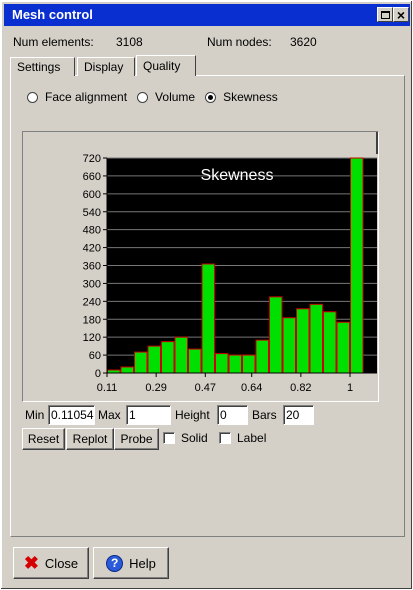 The image size is (413, 590). What do you see at coordinates (169, 438) in the screenshot?
I see `solid-checkbox` at bounding box center [169, 438].